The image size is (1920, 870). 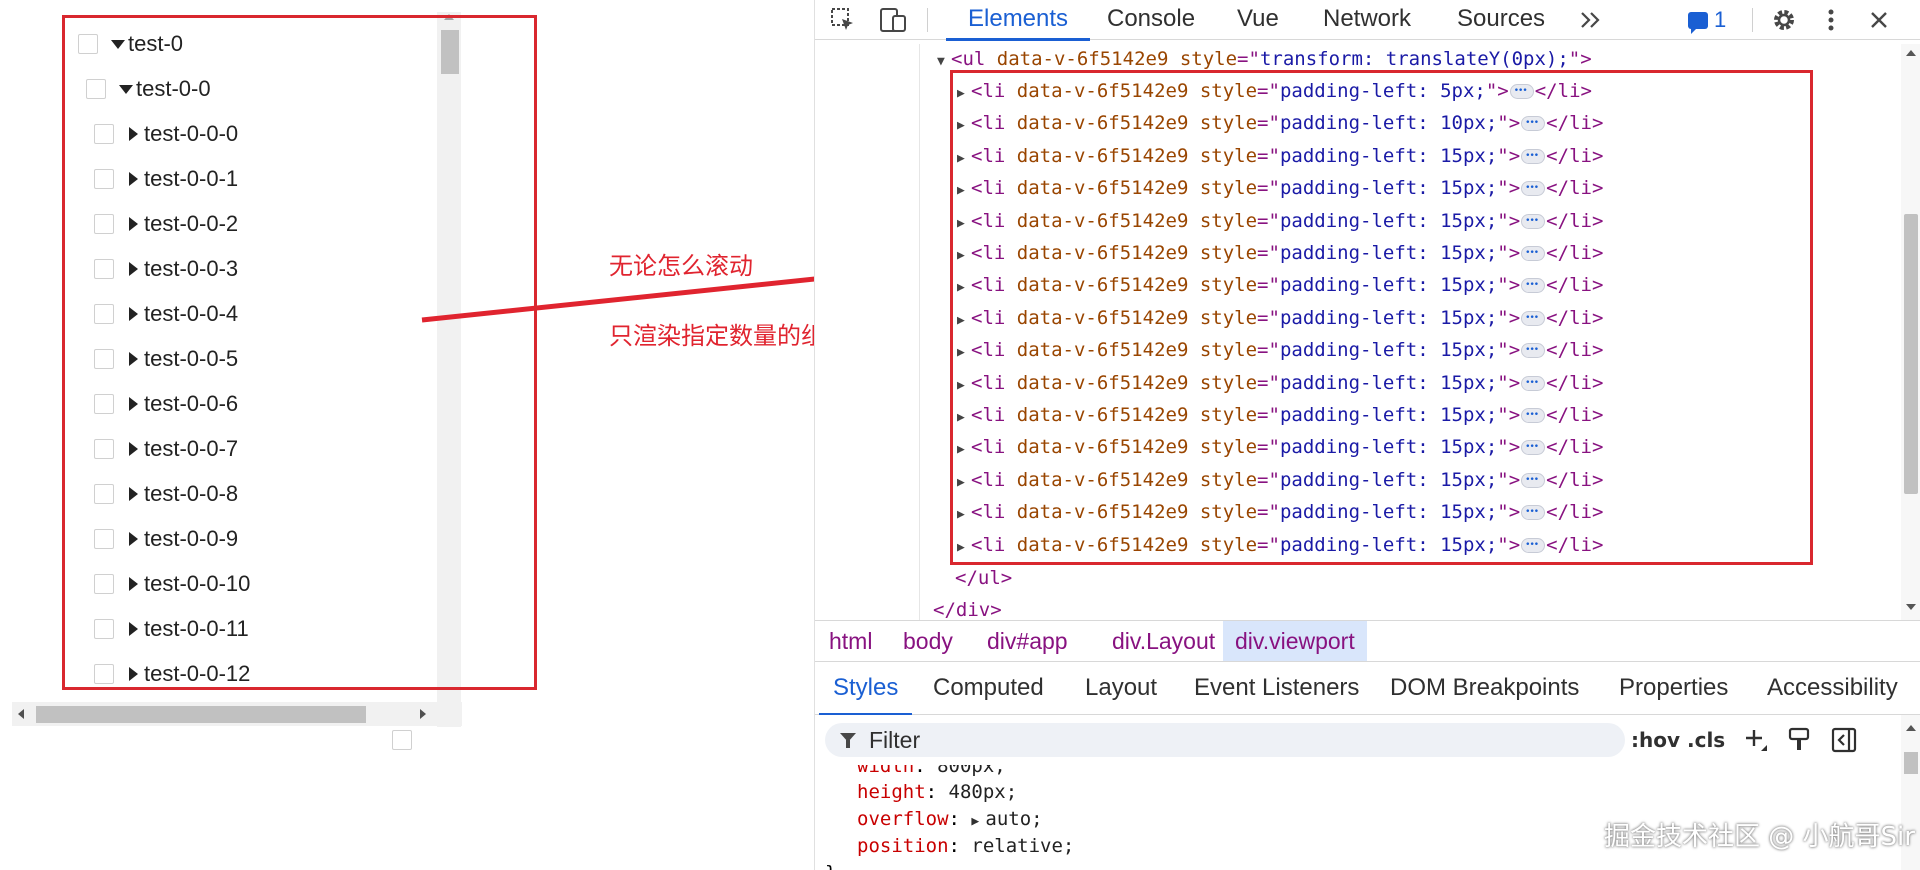 I want to click on message-icon, so click(x=1698, y=22).